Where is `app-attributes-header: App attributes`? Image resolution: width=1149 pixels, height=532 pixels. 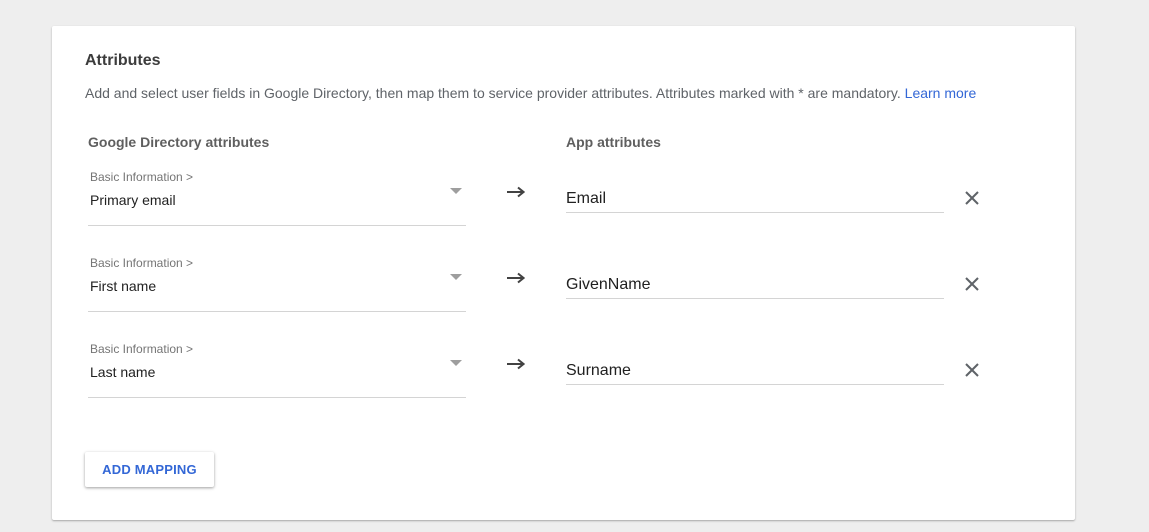
app-attributes-header: App attributes is located at coordinates (613, 142).